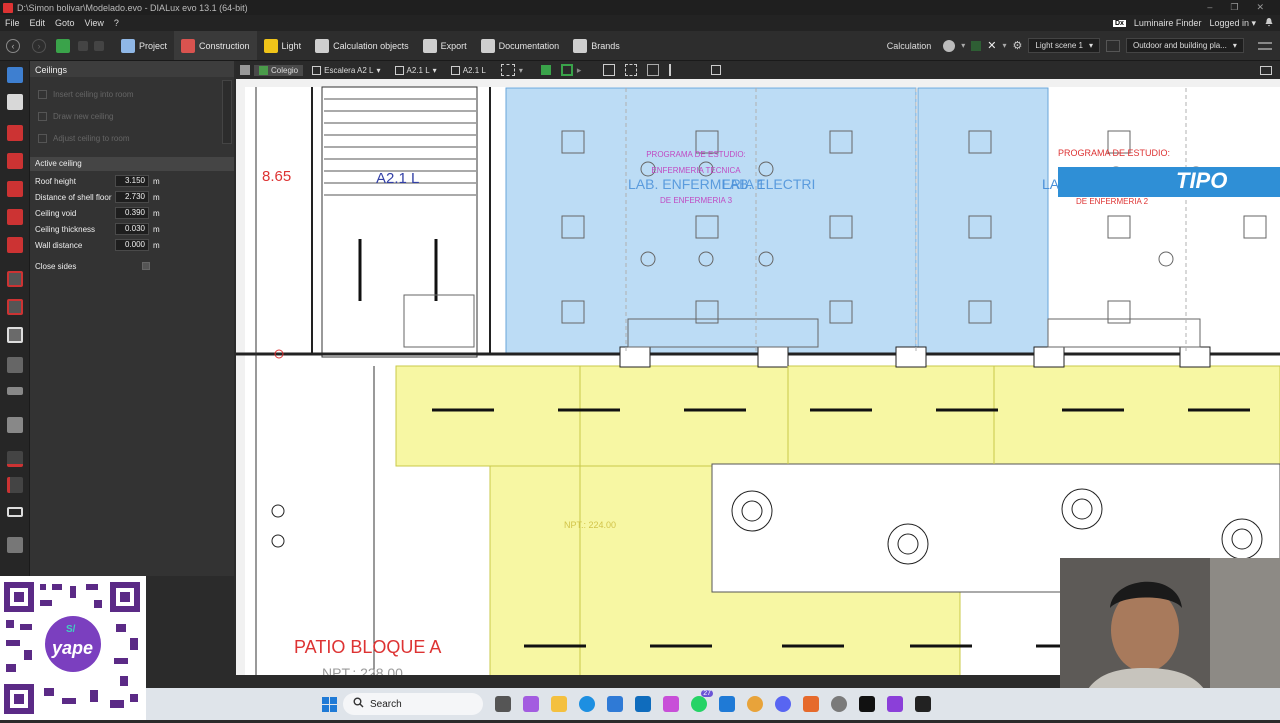 This screenshot has width=1280, height=723. I want to click on vscode-icon, so click(727, 704).